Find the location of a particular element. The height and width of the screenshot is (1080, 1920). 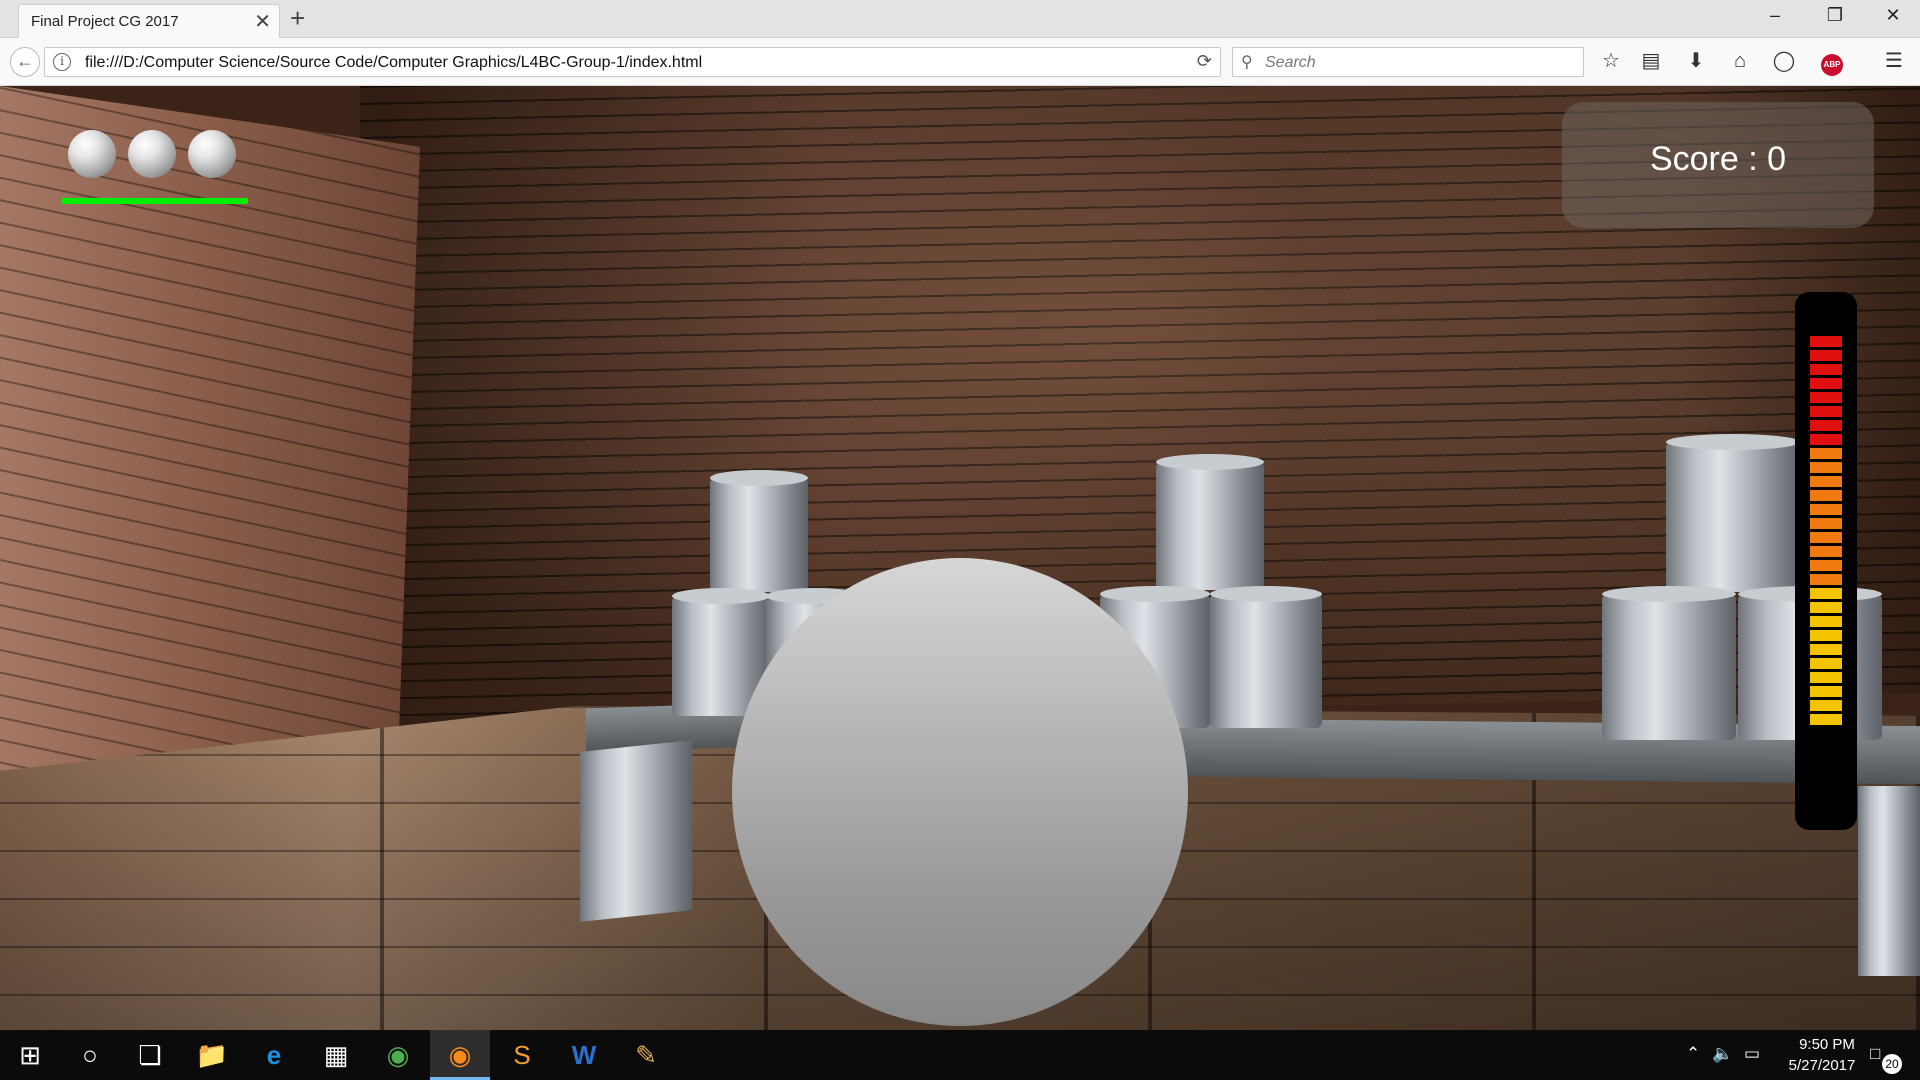

word-icon: W is located at coordinates (584, 1055).